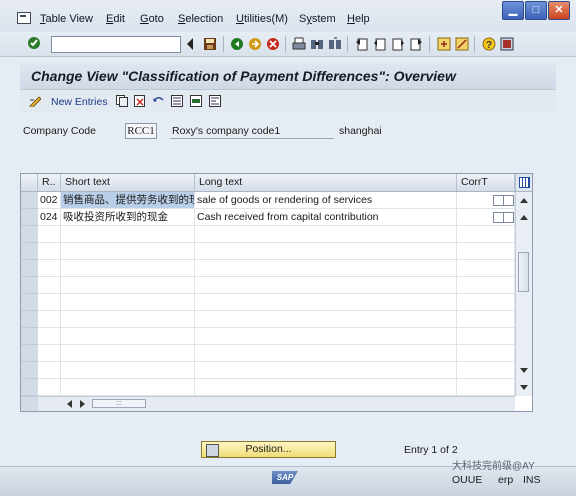 Image resolution: width=576 pixels, height=496 pixels. Describe the element at coordinates (326, 200) in the screenshot. I see `cell-long-text: sale of goods or rendering of services` at that location.